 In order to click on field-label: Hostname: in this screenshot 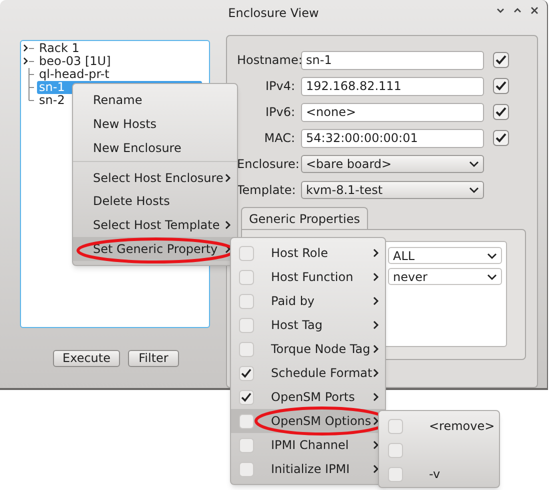, I will do `click(269, 60)`.